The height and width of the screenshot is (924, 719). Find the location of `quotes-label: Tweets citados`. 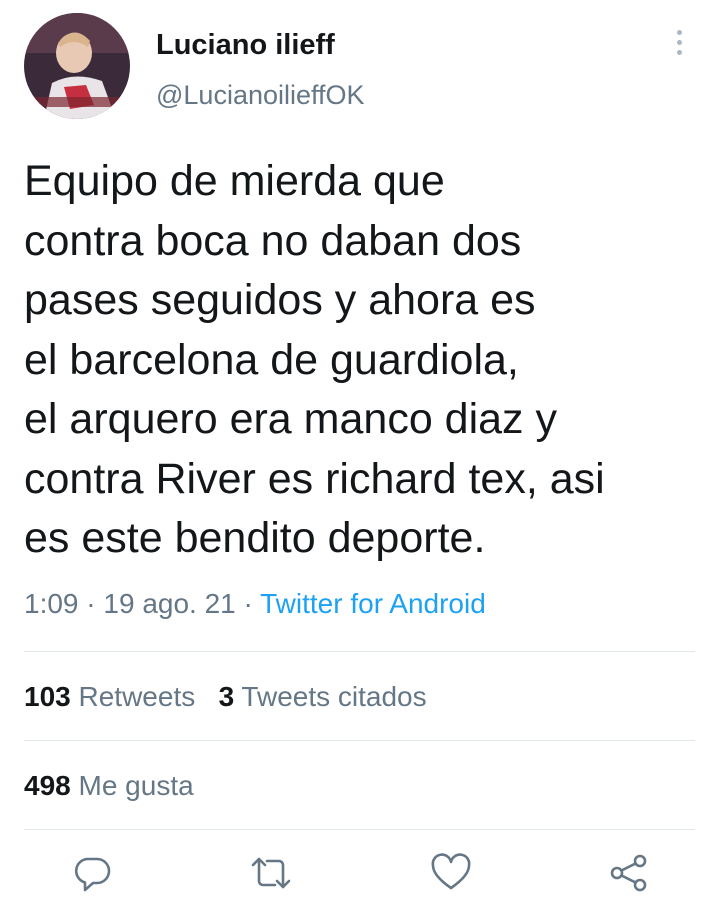

quotes-label: Tweets citados is located at coordinates (334, 696).